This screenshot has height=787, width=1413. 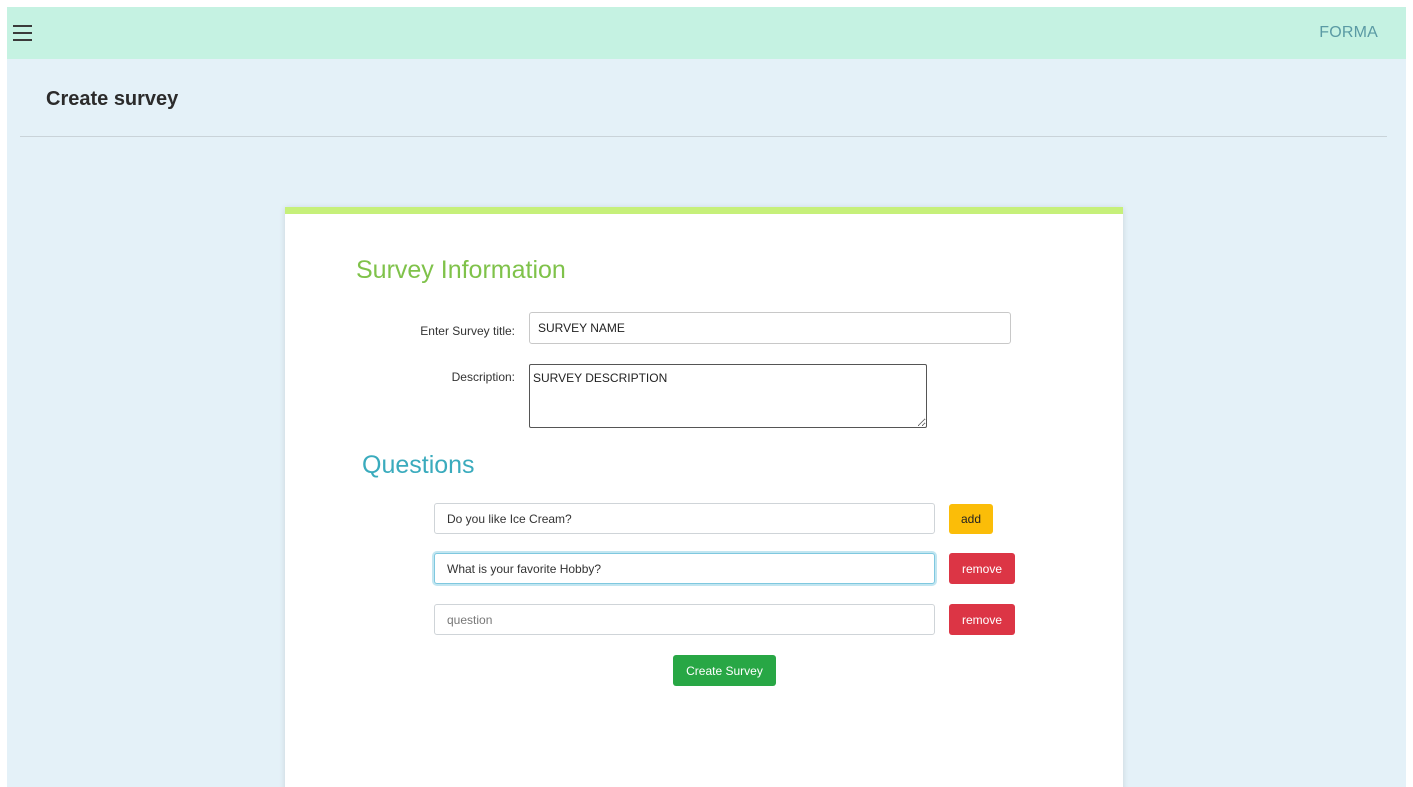 I want to click on survey-title-input, so click(x=770, y=328).